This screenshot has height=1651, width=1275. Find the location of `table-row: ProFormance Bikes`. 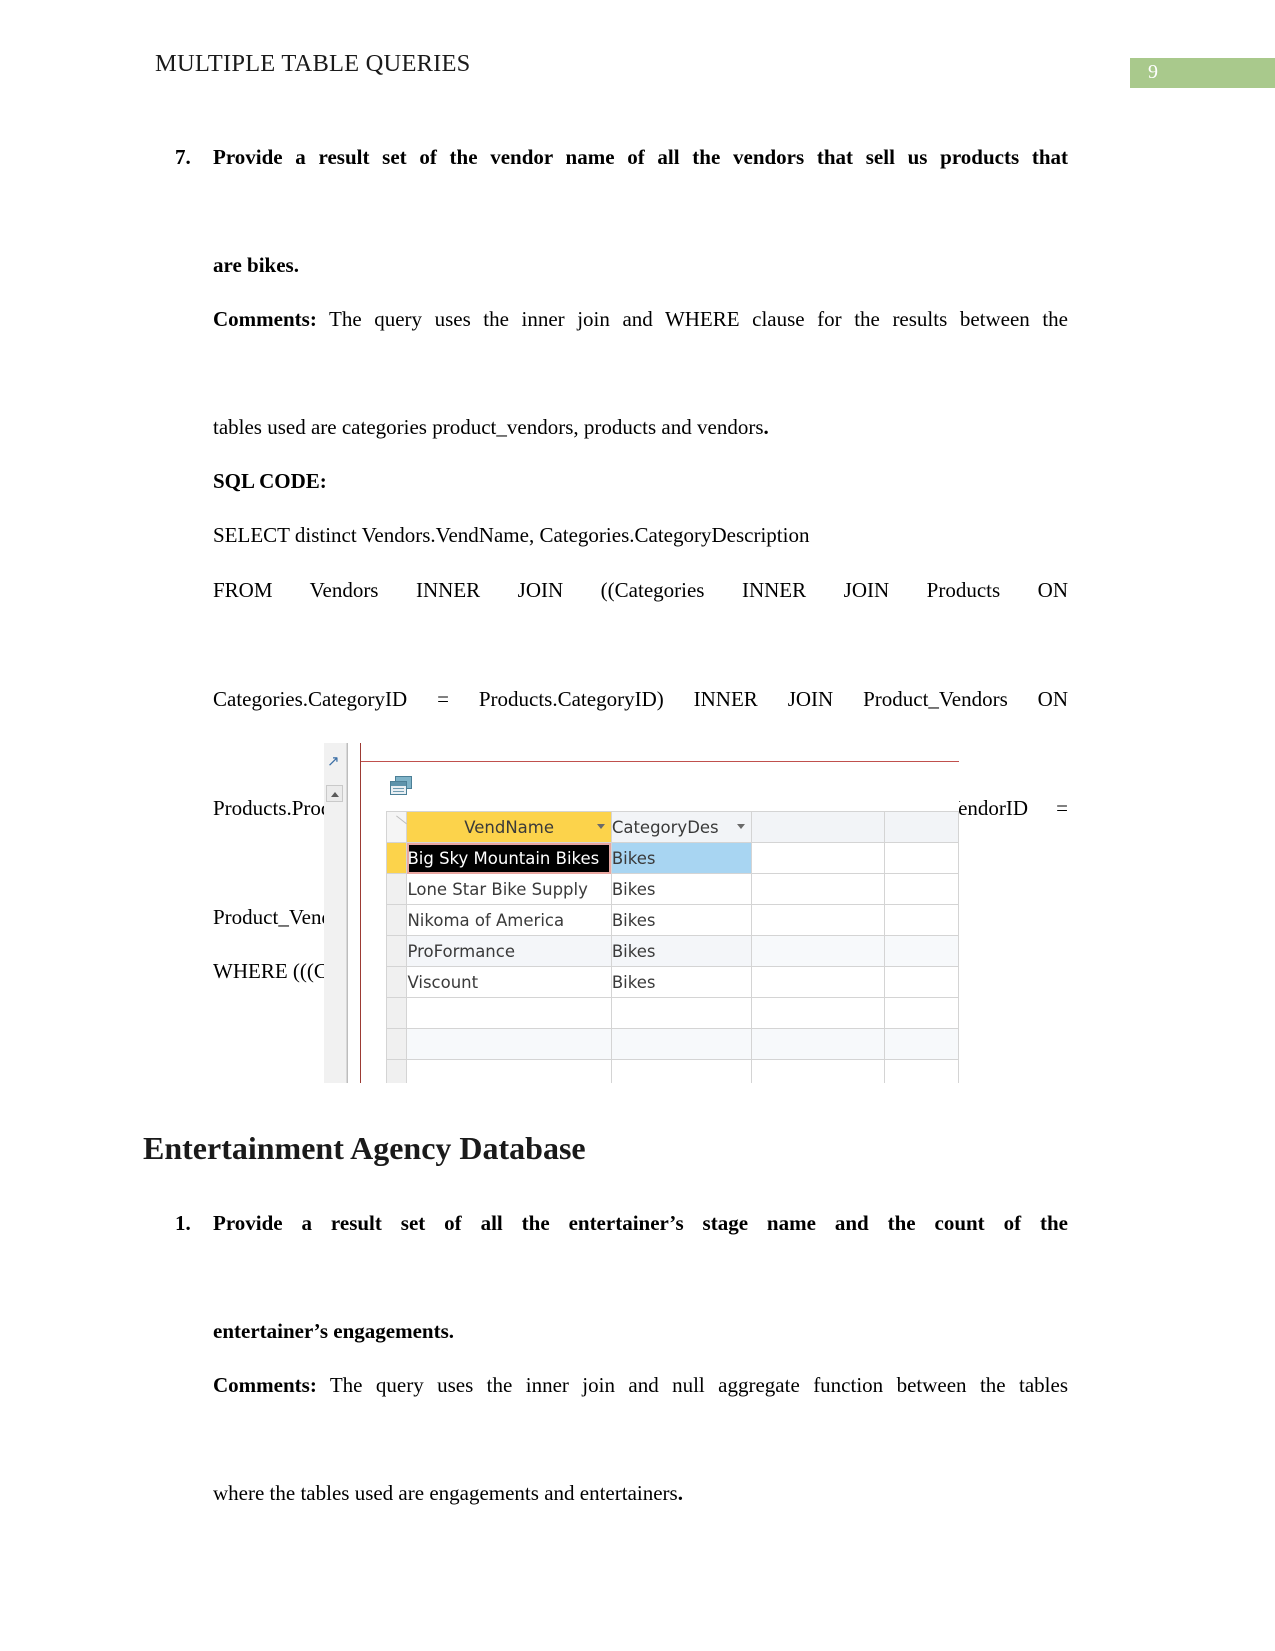

table-row: ProFormance Bikes is located at coordinates (672, 951).